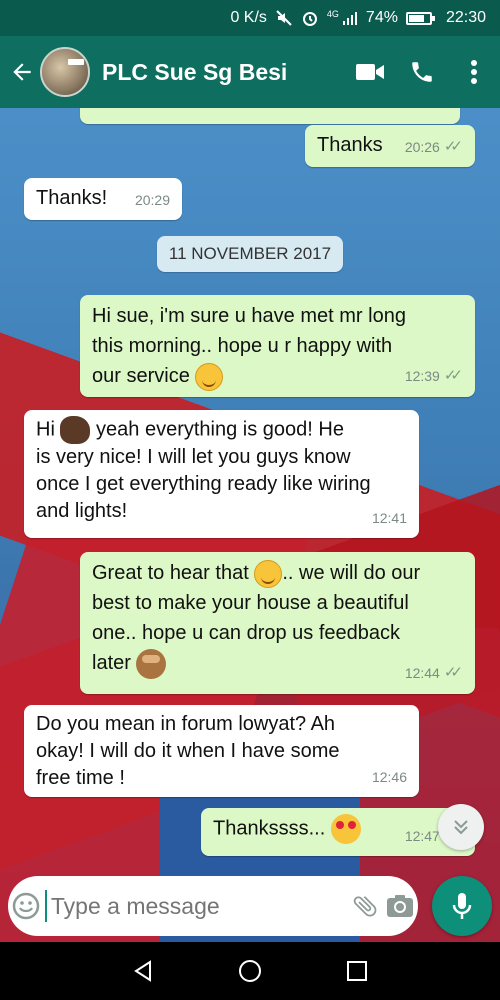 The height and width of the screenshot is (1000, 500). Describe the element at coordinates (195, 906) in the screenshot. I see `message-input` at that location.